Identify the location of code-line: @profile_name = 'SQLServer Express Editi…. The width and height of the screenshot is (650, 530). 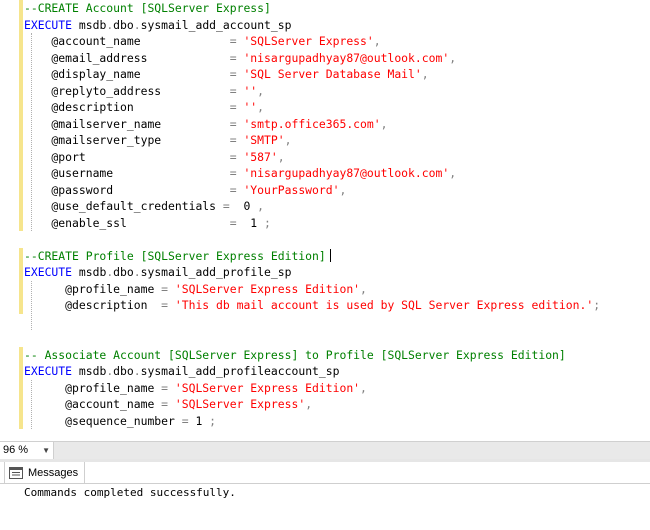
(195, 289).